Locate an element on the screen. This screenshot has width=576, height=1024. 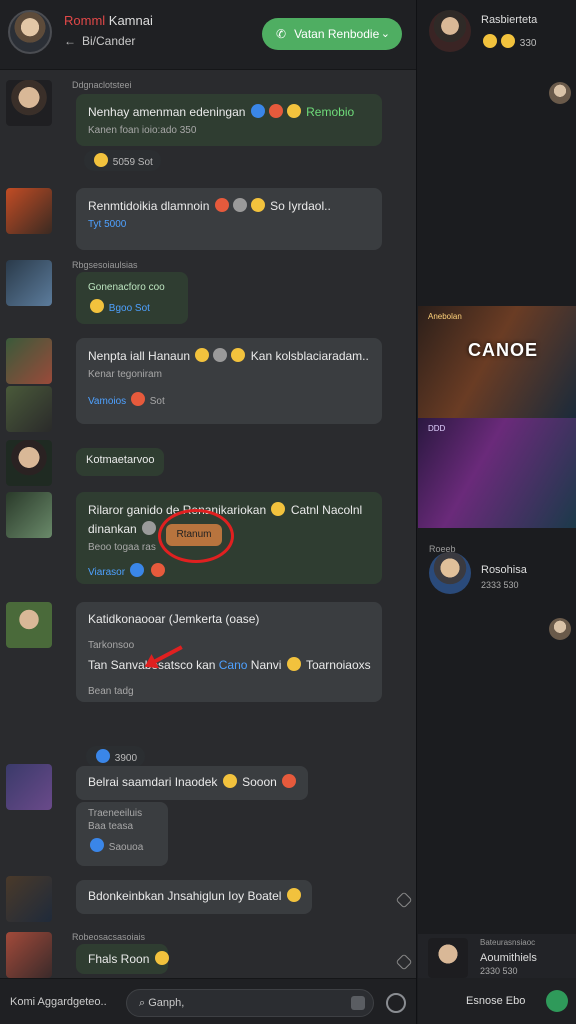
message-text: Kotmaetarvoo is located at coordinates (120, 460).